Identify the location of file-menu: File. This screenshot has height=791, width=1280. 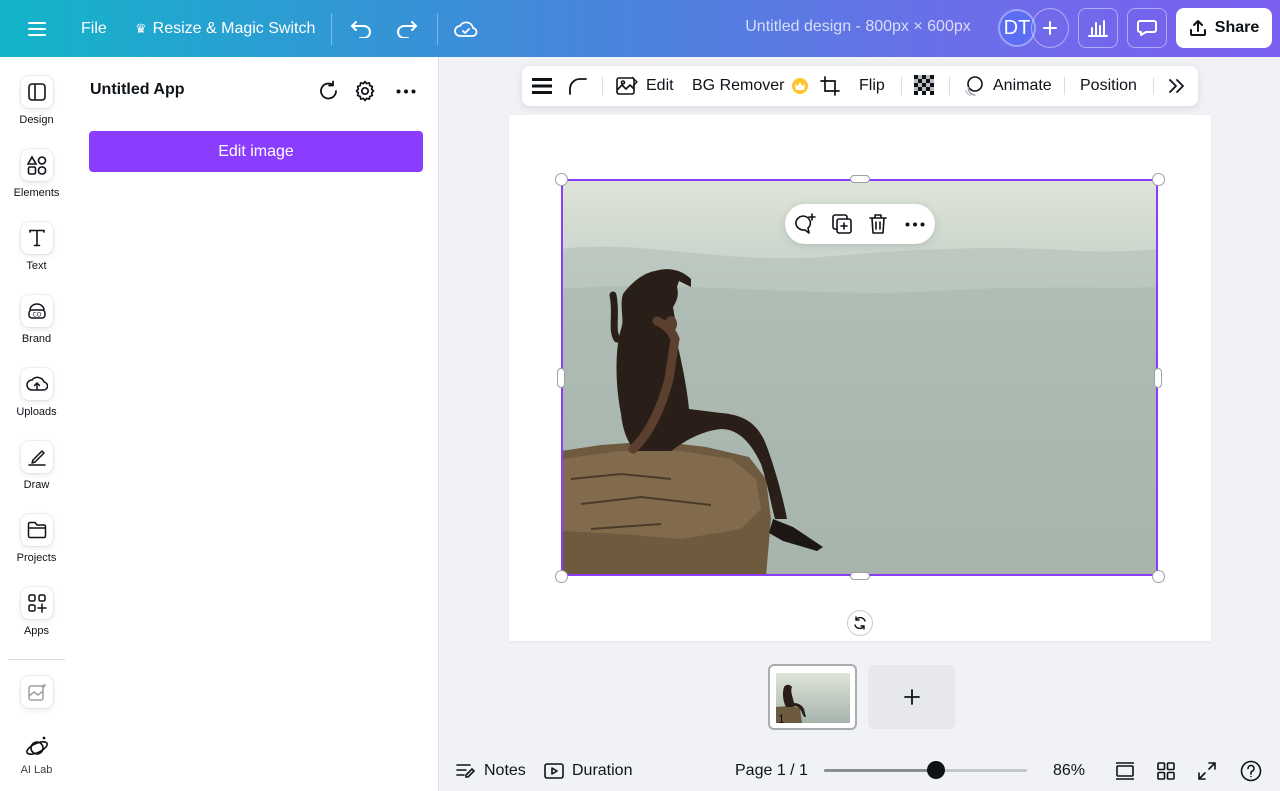
(94, 29).